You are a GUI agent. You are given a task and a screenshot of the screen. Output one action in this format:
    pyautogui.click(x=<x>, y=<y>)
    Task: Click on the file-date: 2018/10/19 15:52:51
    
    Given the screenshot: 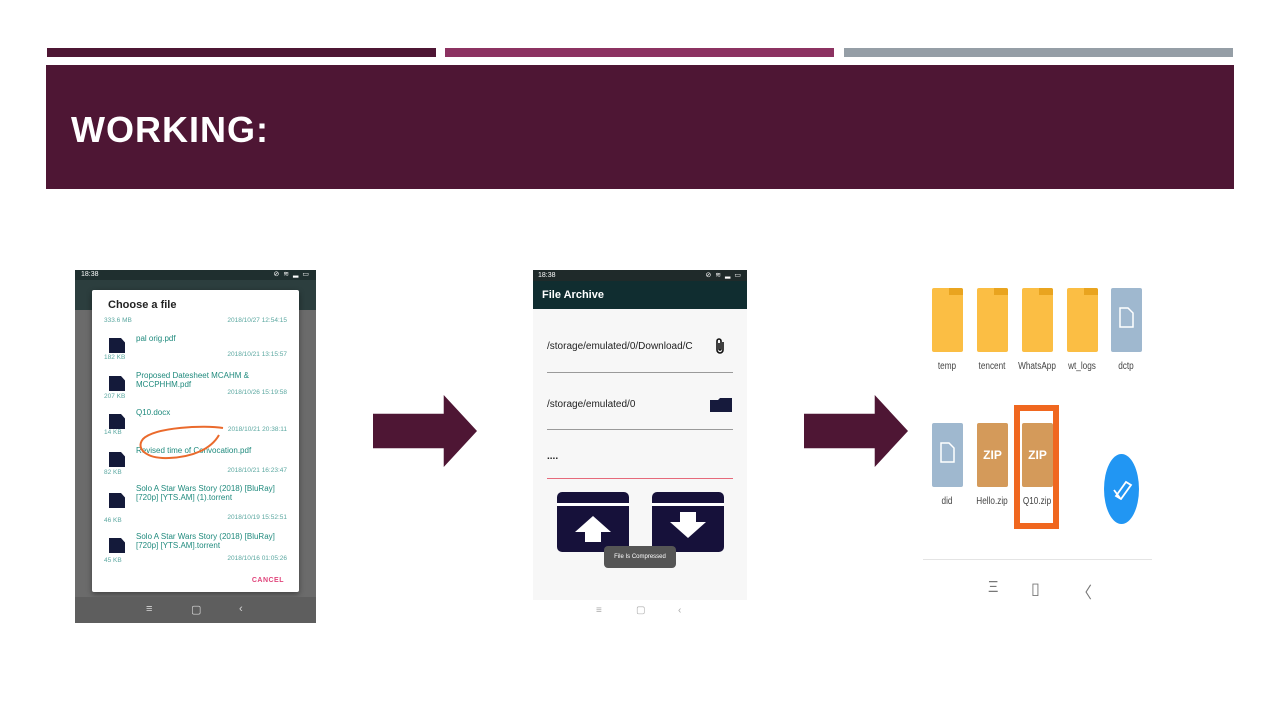 What is the action you would take?
    pyautogui.click(x=257, y=517)
    